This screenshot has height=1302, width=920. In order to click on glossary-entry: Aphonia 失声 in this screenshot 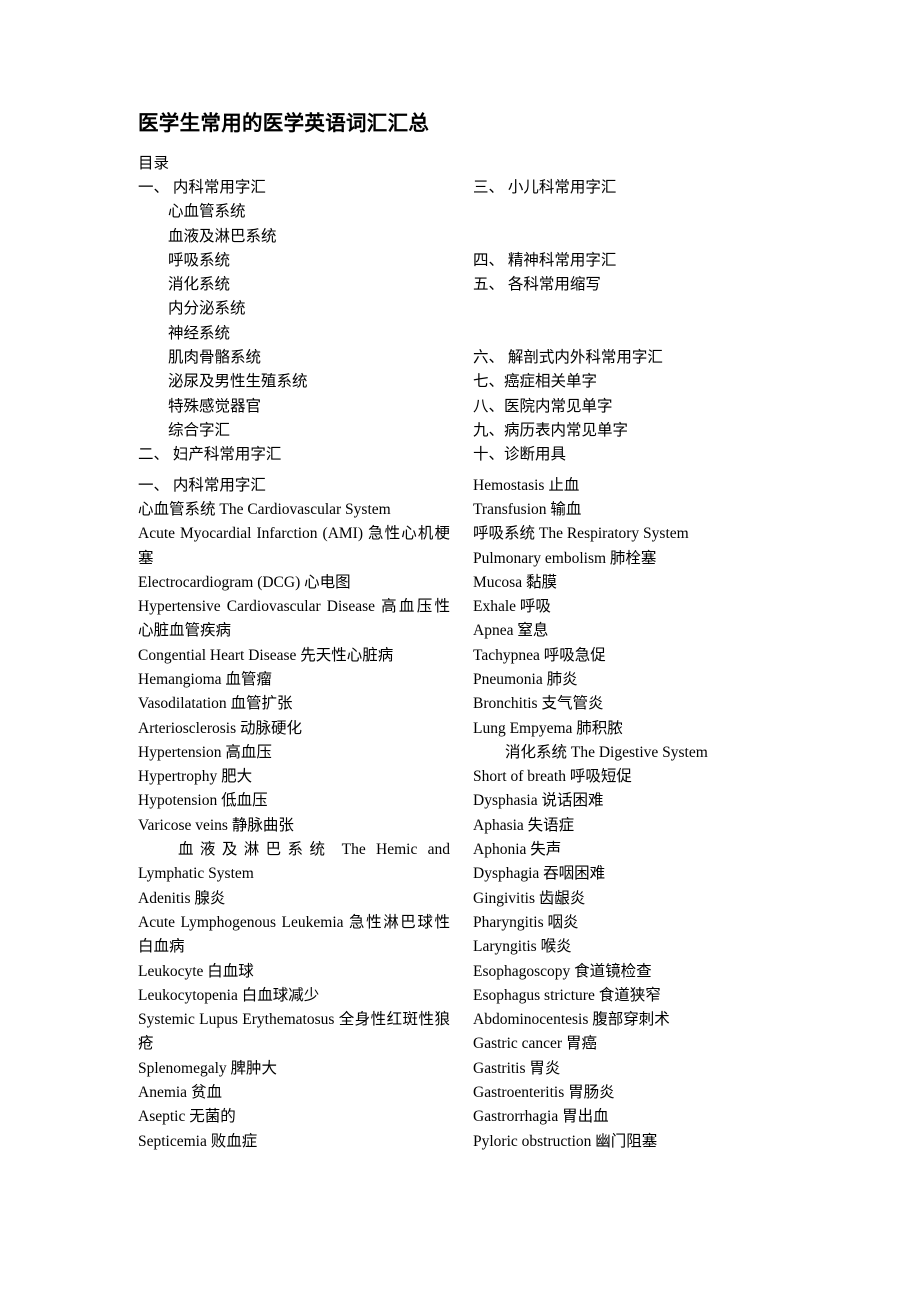, I will do `click(517, 850)`.